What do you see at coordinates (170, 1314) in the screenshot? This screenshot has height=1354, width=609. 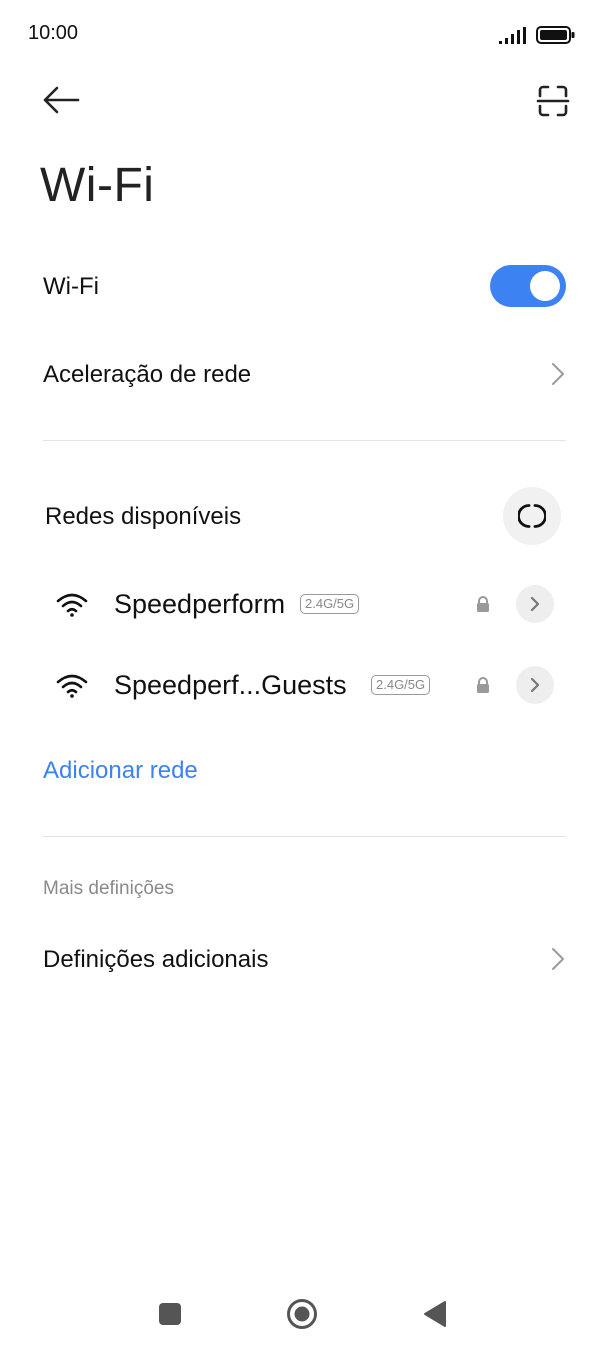 I see `recents-button` at bounding box center [170, 1314].